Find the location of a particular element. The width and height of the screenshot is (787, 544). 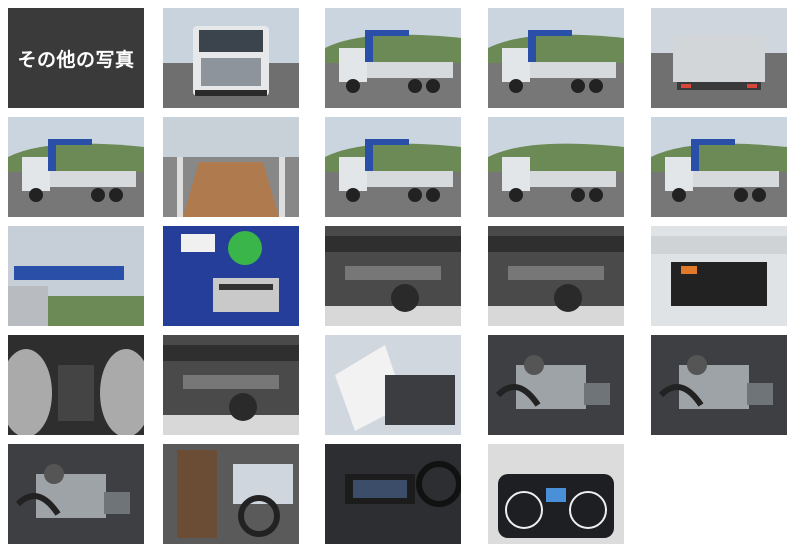

photo-thumbnail-crane-extended-side is located at coordinates (719, 167).